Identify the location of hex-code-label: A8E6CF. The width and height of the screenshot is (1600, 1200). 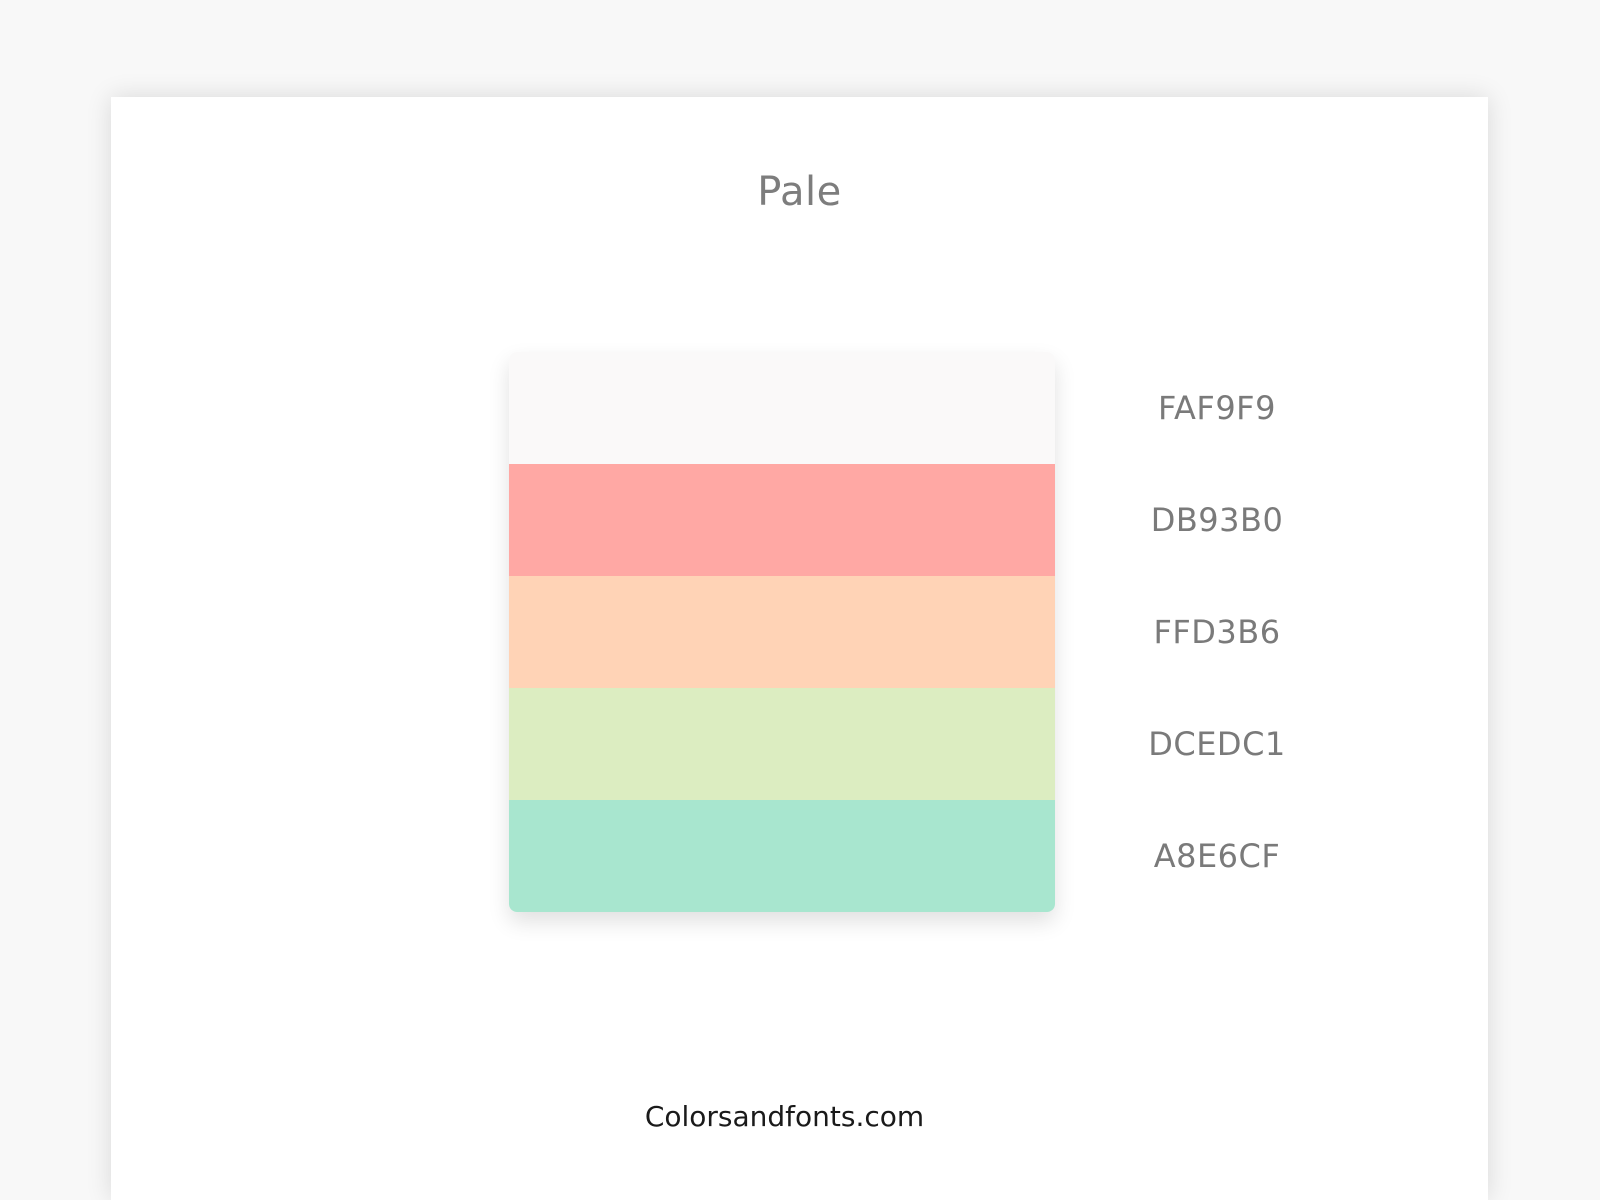
(1217, 856).